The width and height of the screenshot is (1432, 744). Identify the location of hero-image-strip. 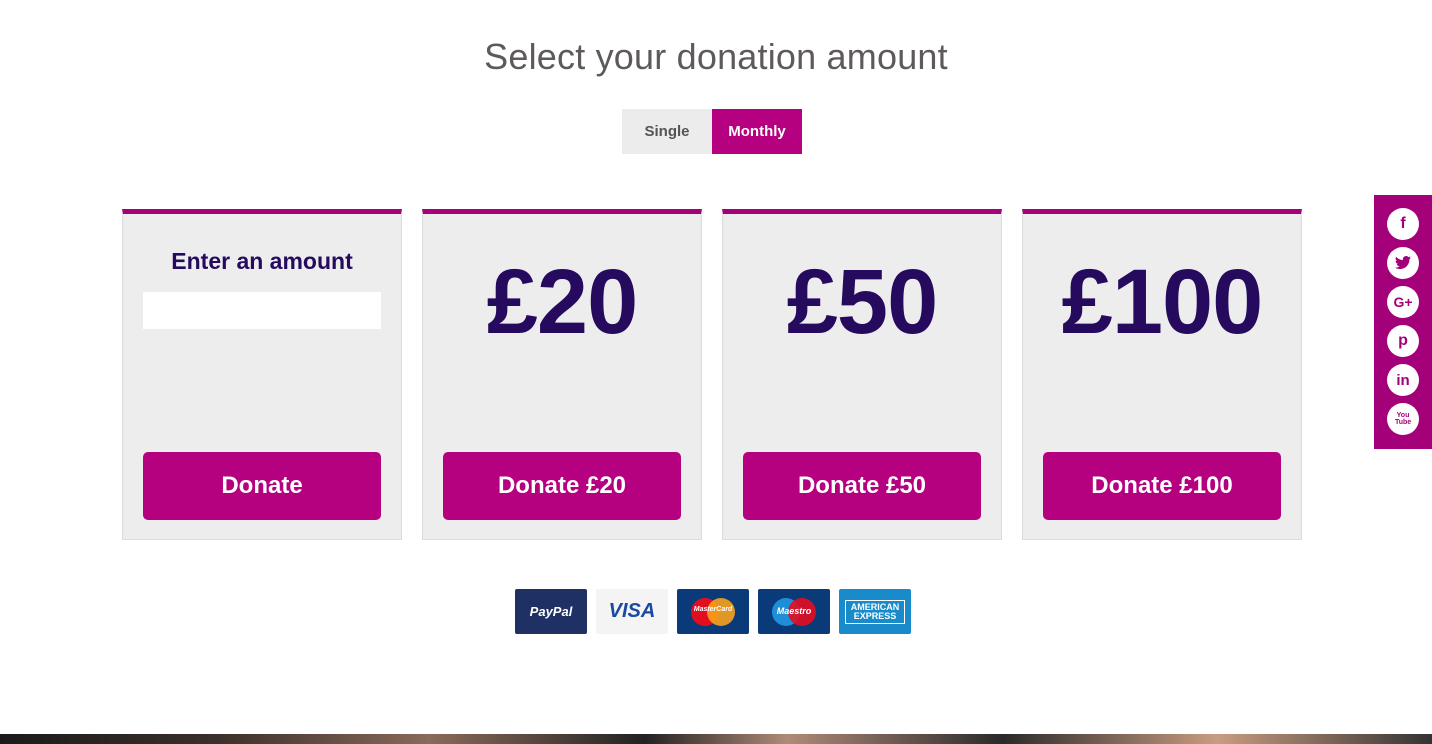
(716, 739).